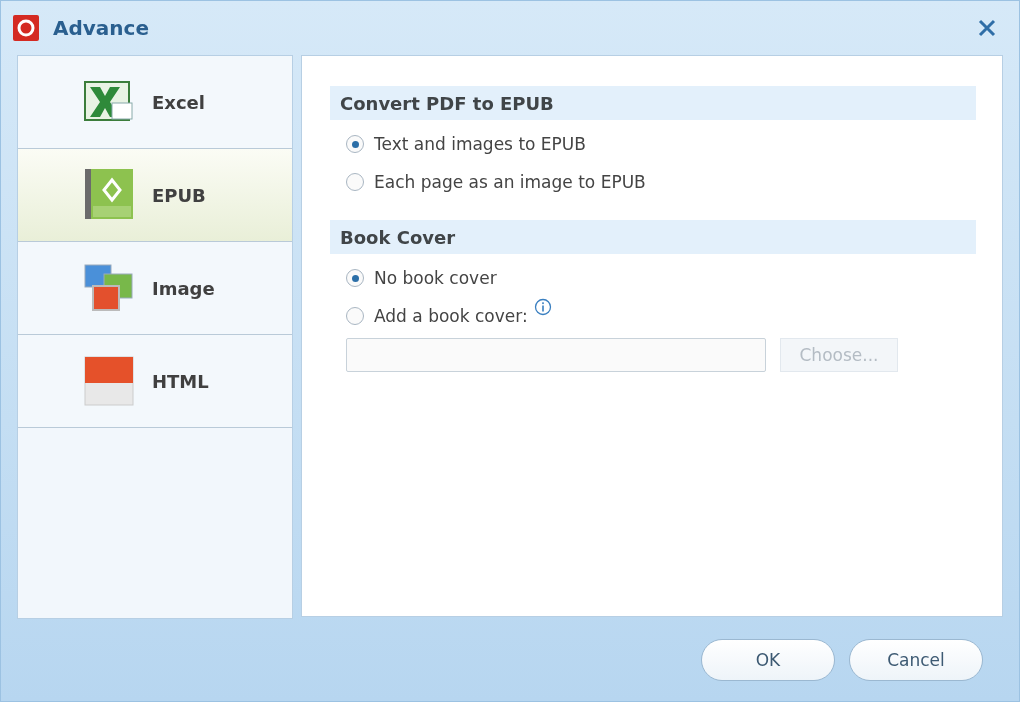 The height and width of the screenshot is (702, 1020). Describe the element at coordinates (451, 316) in the screenshot. I see `option-label: Add a book cover:` at that location.